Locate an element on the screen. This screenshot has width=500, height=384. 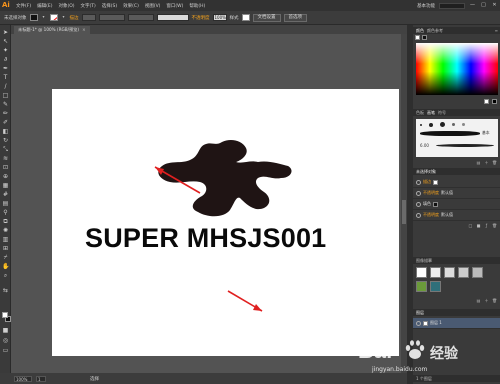
stroke-dropdown-icon: ▾ is located at coordinates (64, 17).